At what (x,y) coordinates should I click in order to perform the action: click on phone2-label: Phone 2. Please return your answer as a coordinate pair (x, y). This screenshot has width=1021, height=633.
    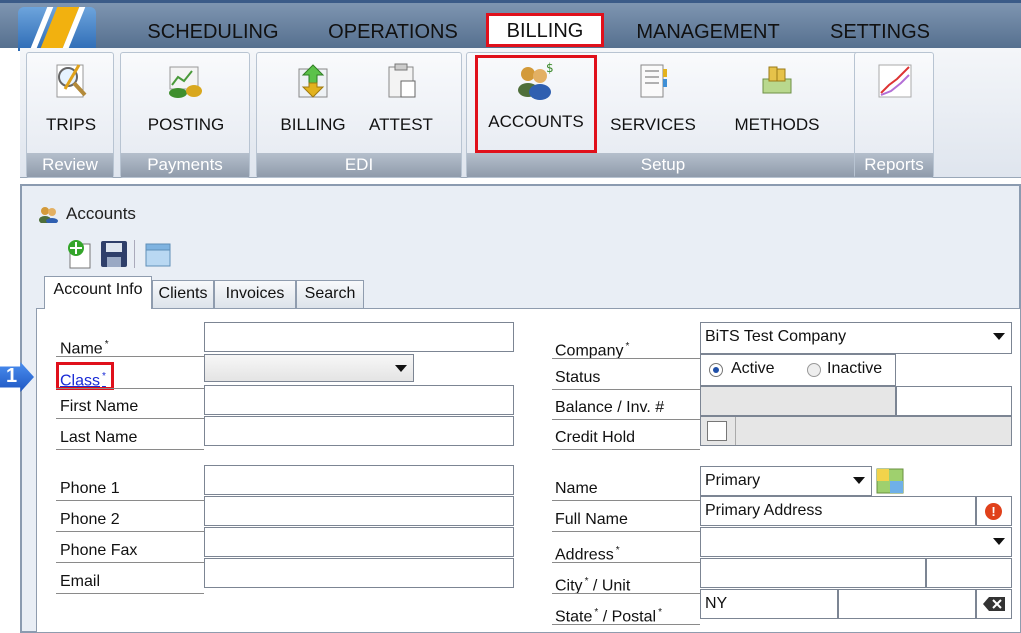
    Looking at the image, I should click on (90, 519).